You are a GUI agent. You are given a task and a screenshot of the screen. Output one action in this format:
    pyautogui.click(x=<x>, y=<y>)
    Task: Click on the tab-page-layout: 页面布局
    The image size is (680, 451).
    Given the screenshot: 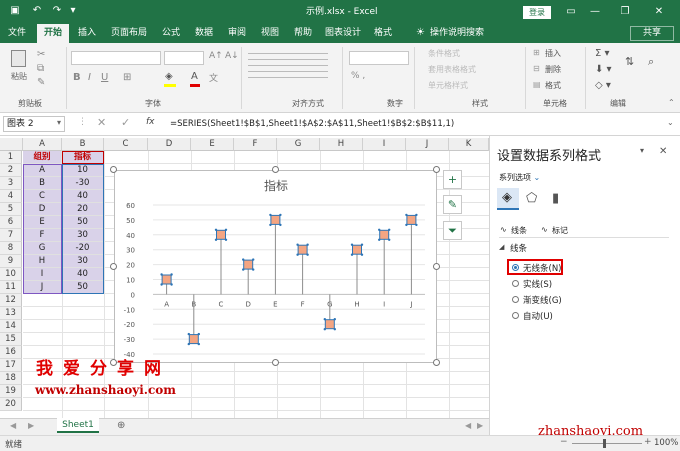 What is the action you would take?
    pyautogui.click(x=129, y=33)
    